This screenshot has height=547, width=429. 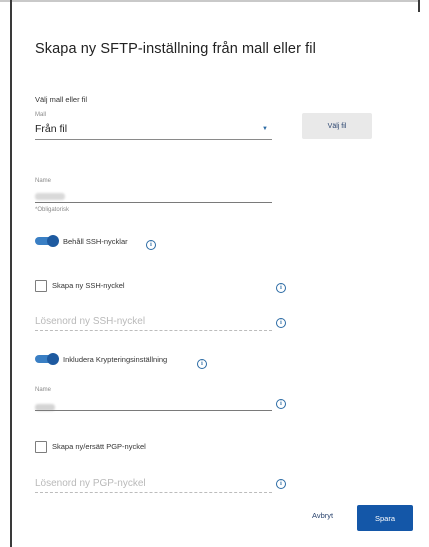 I want to click on encryption-name-caption: Name, so click(x=43, y=390).